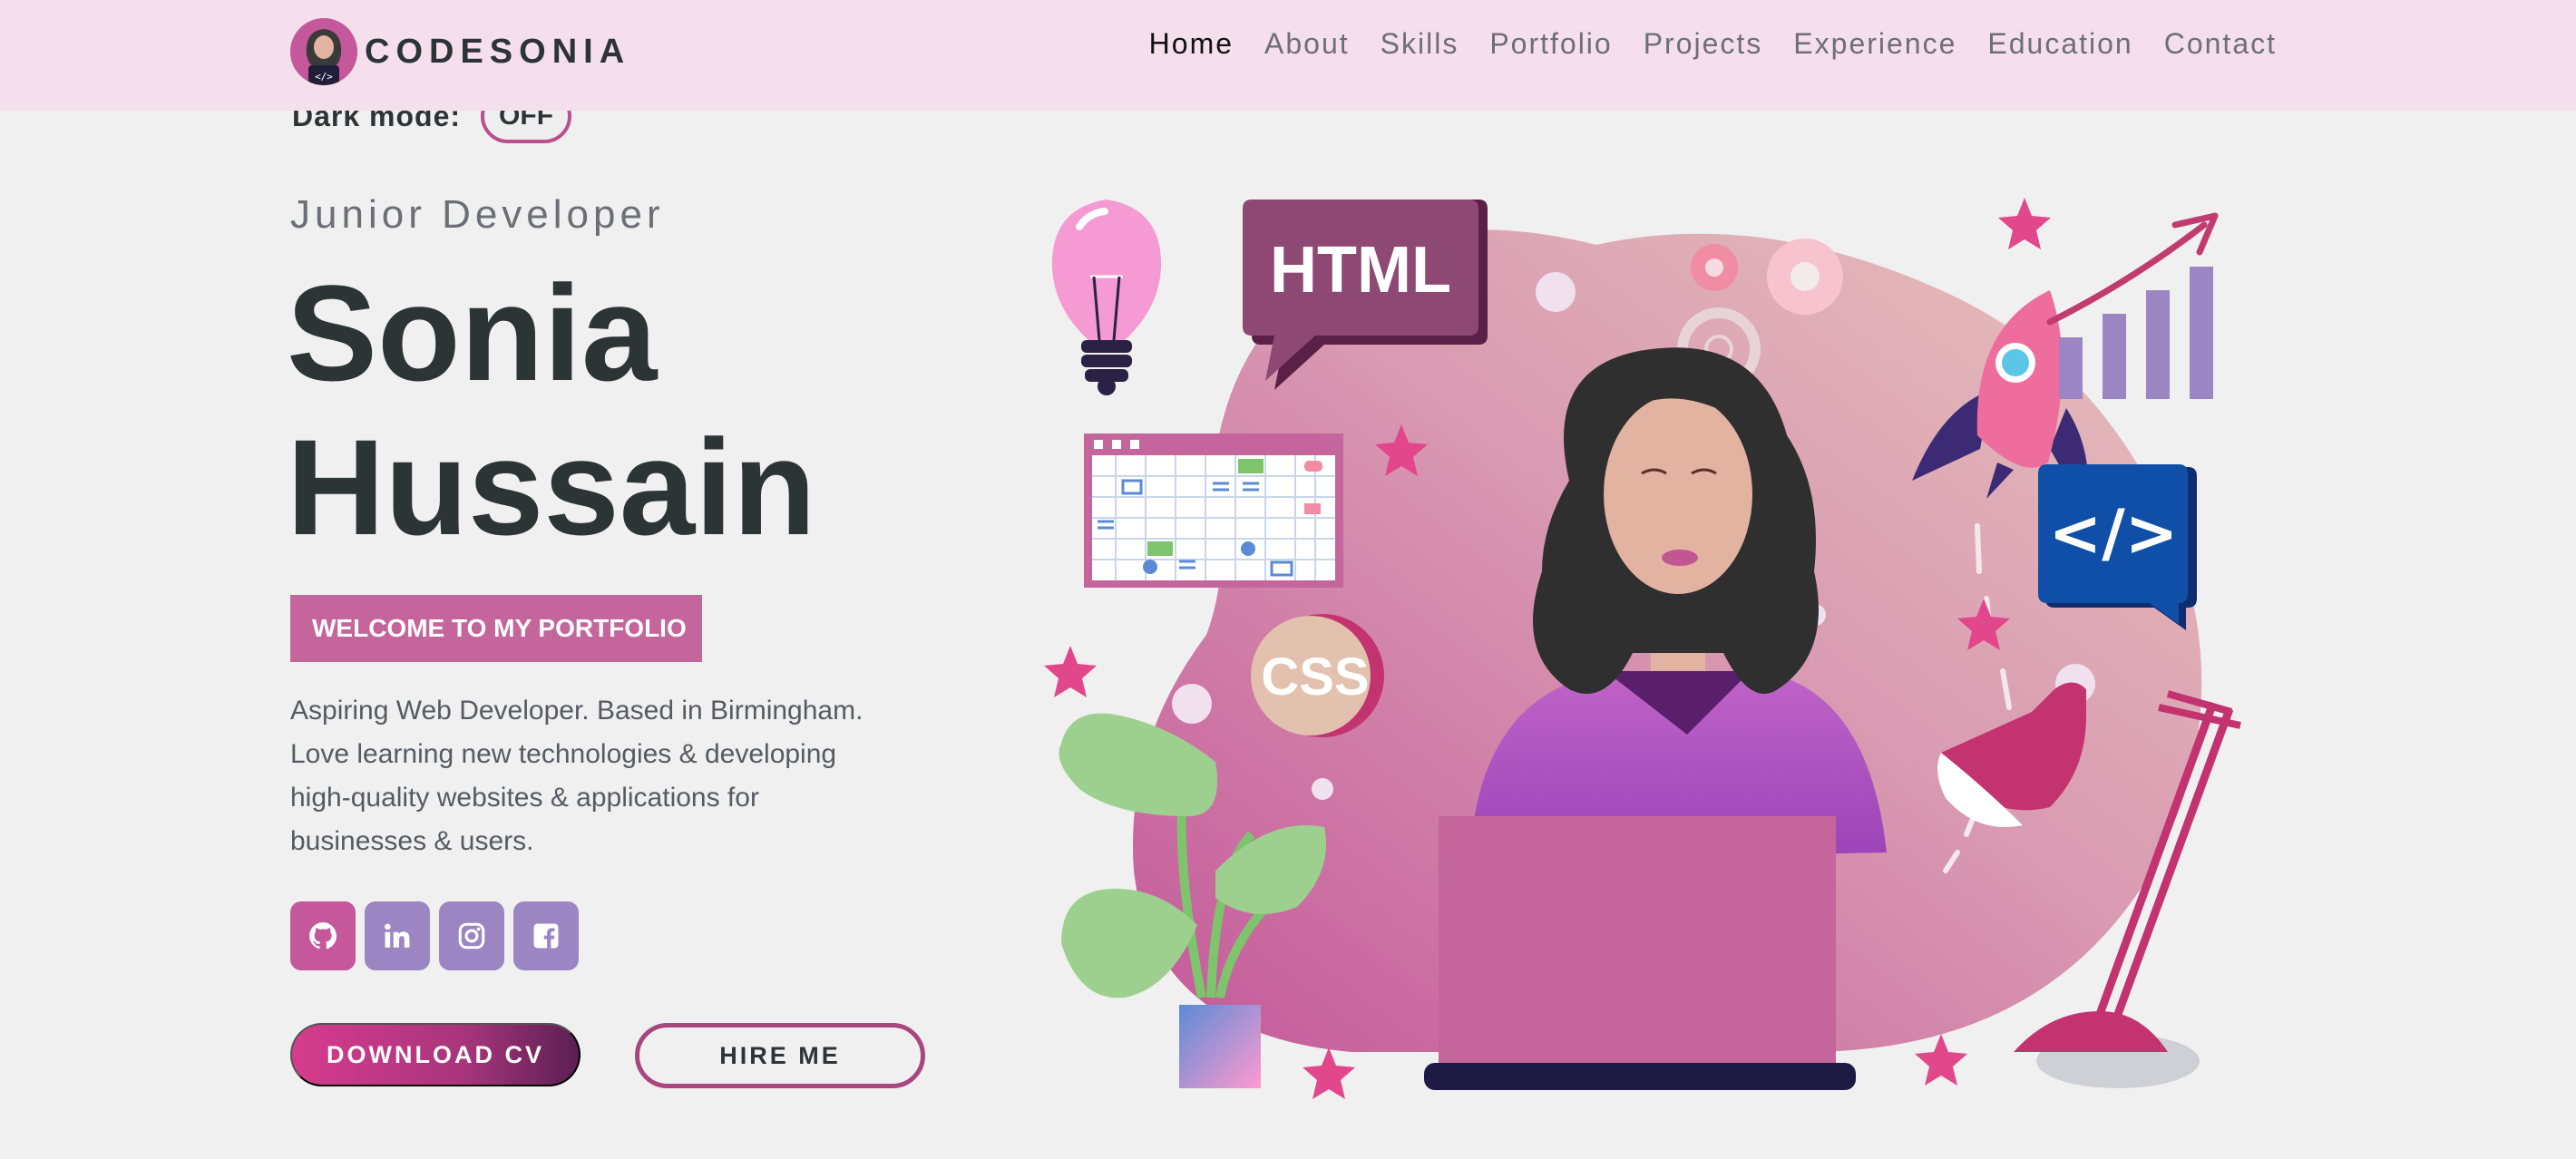 Image resolution: width=2576 pixels, height=1159 pixels. What do you see at coordinates (1315, 677) in the screenshot?
I see `css-label: CSS` at bounding box center [1315, 677].